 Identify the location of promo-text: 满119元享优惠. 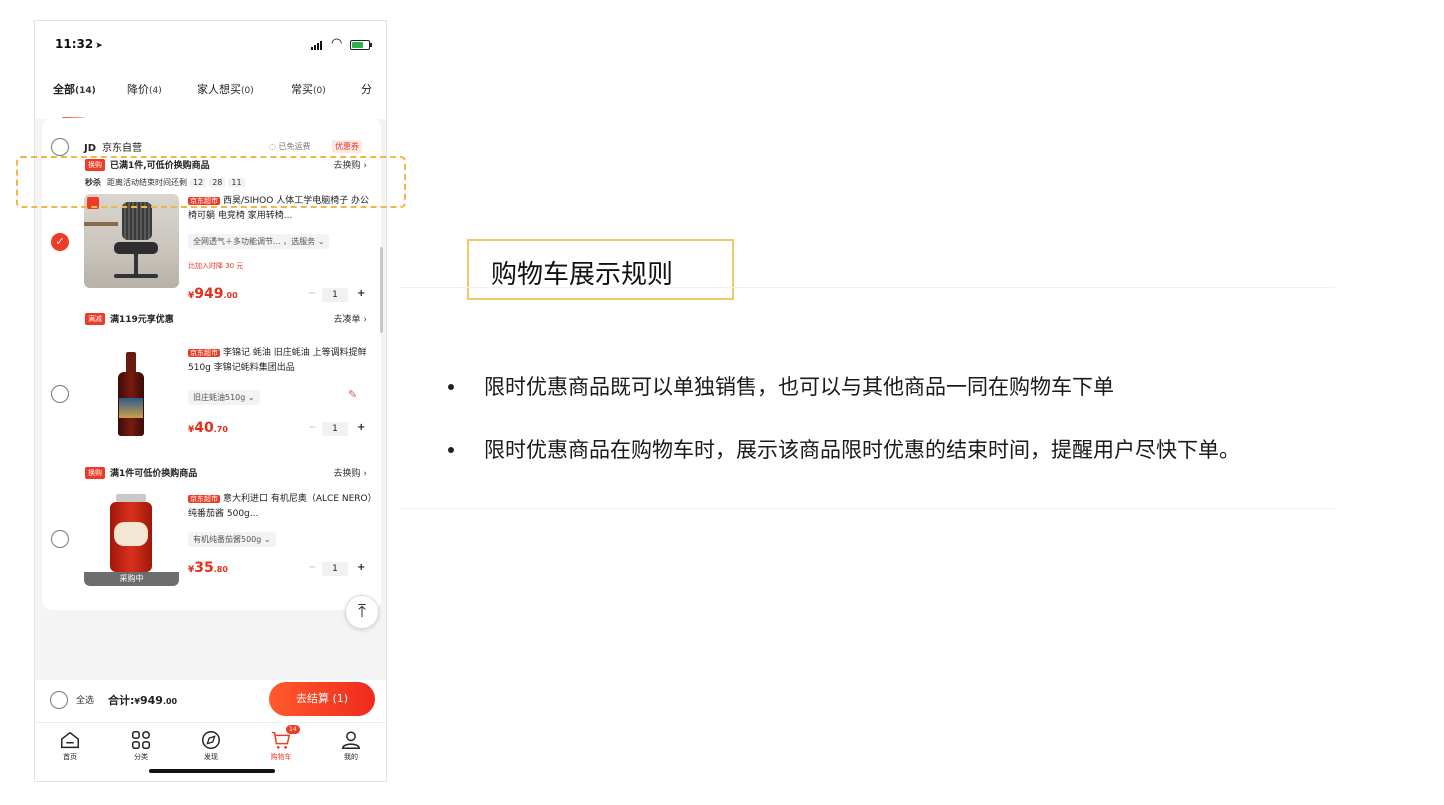
(142, 320).